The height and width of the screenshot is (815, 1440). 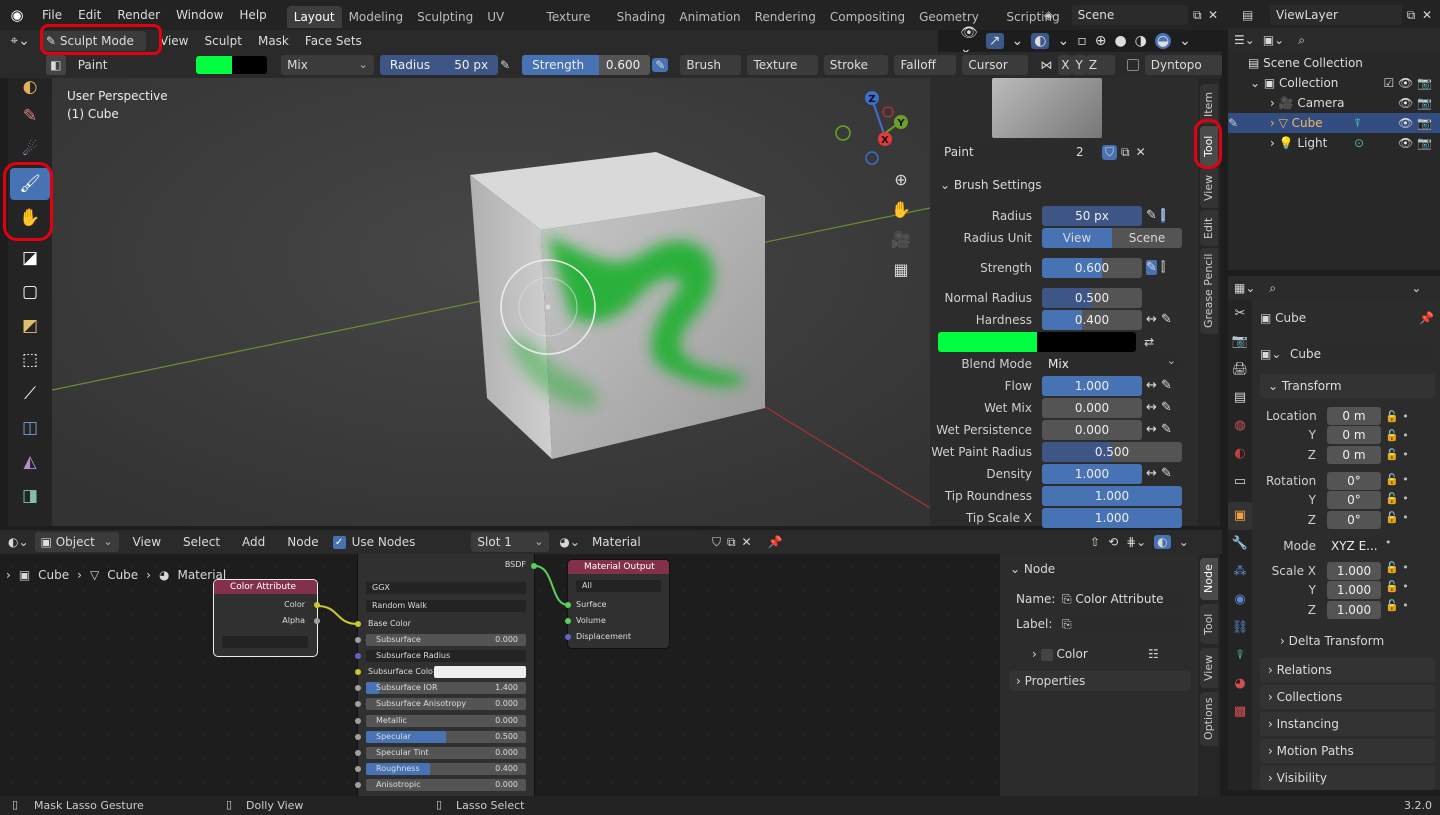 I want to click on blender-logo-icon: ◉, so click(x=17, y=15).